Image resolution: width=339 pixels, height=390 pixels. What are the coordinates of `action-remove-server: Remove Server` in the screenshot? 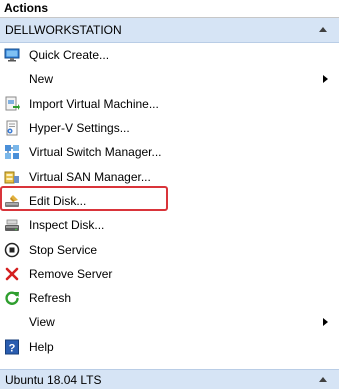 It's located at (169, 274).